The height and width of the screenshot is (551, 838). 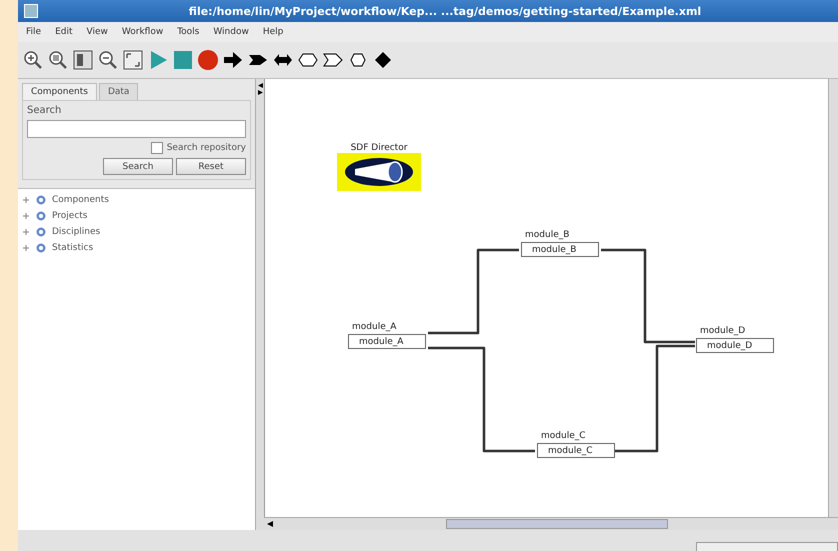 What do you see at coordinates (59, 91) in the screenshot?
I see `tab: Components` at bounding box center [59, 91].